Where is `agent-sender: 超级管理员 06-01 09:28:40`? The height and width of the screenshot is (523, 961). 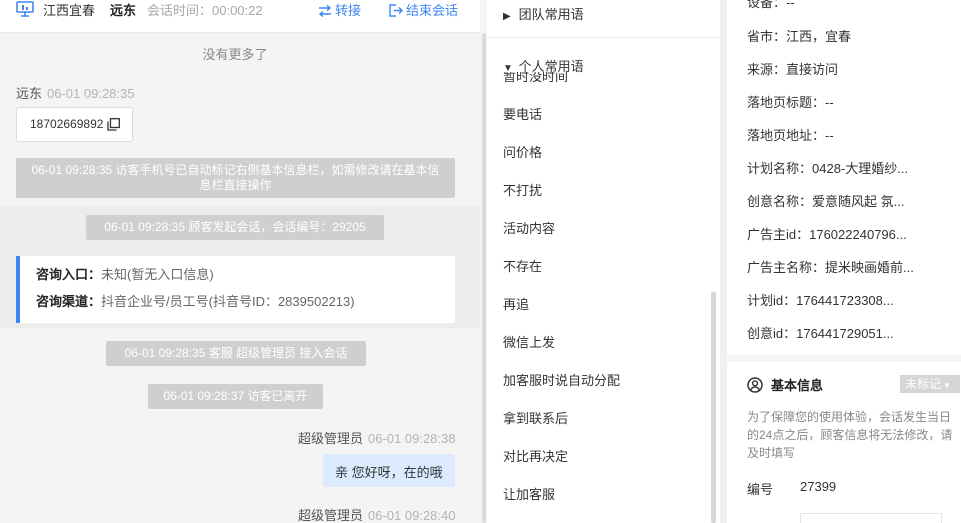
agent-sender: 超级管理员 06-01 09:28:40 is located at coordinates (376, 514).